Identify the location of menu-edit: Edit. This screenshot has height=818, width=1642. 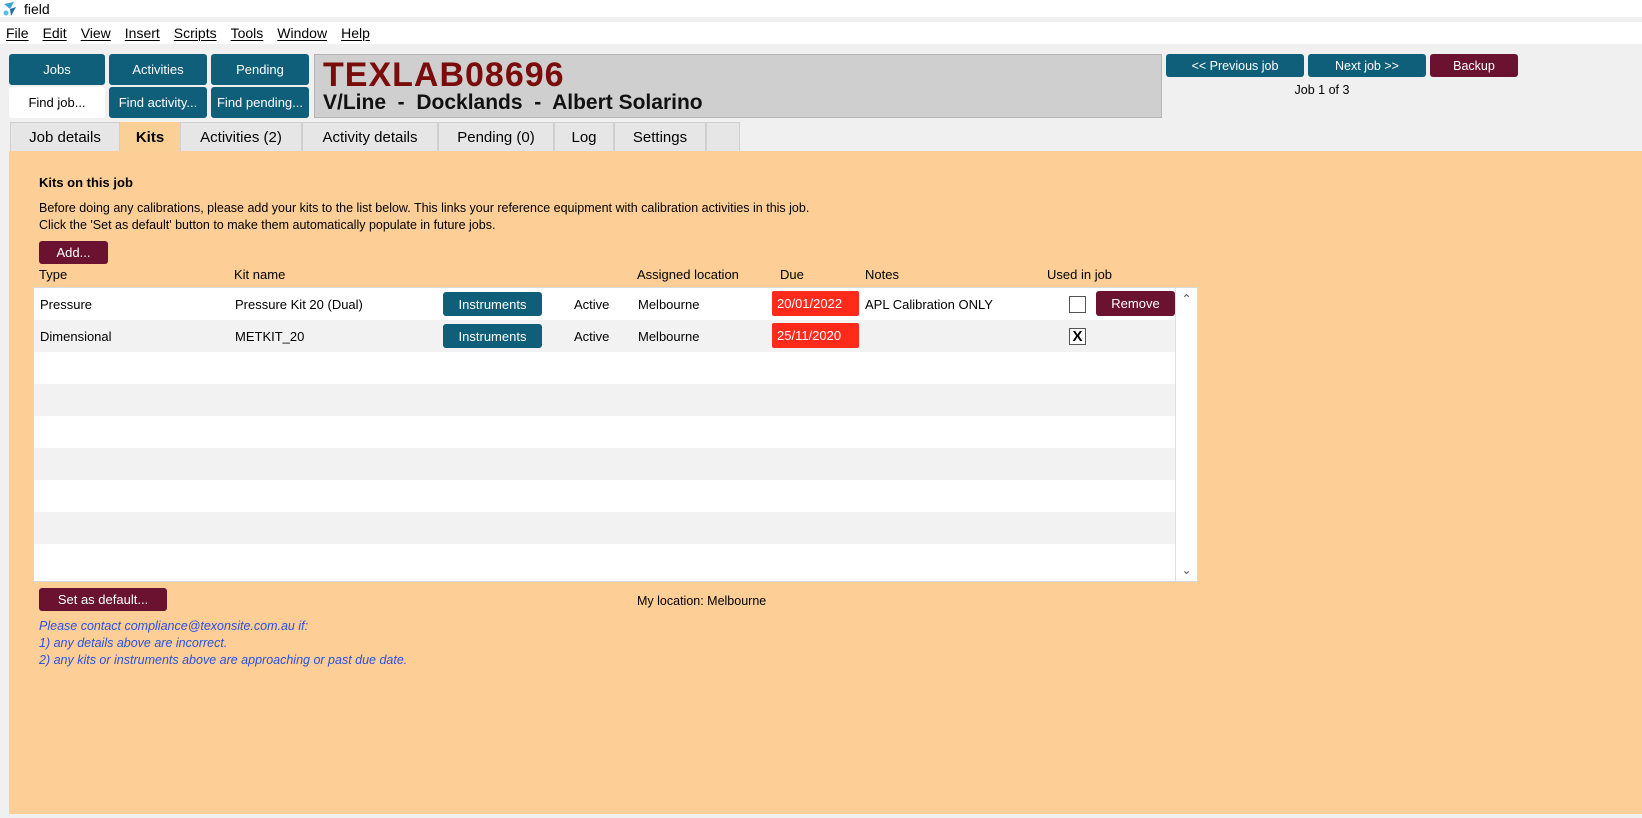
(55, 33).